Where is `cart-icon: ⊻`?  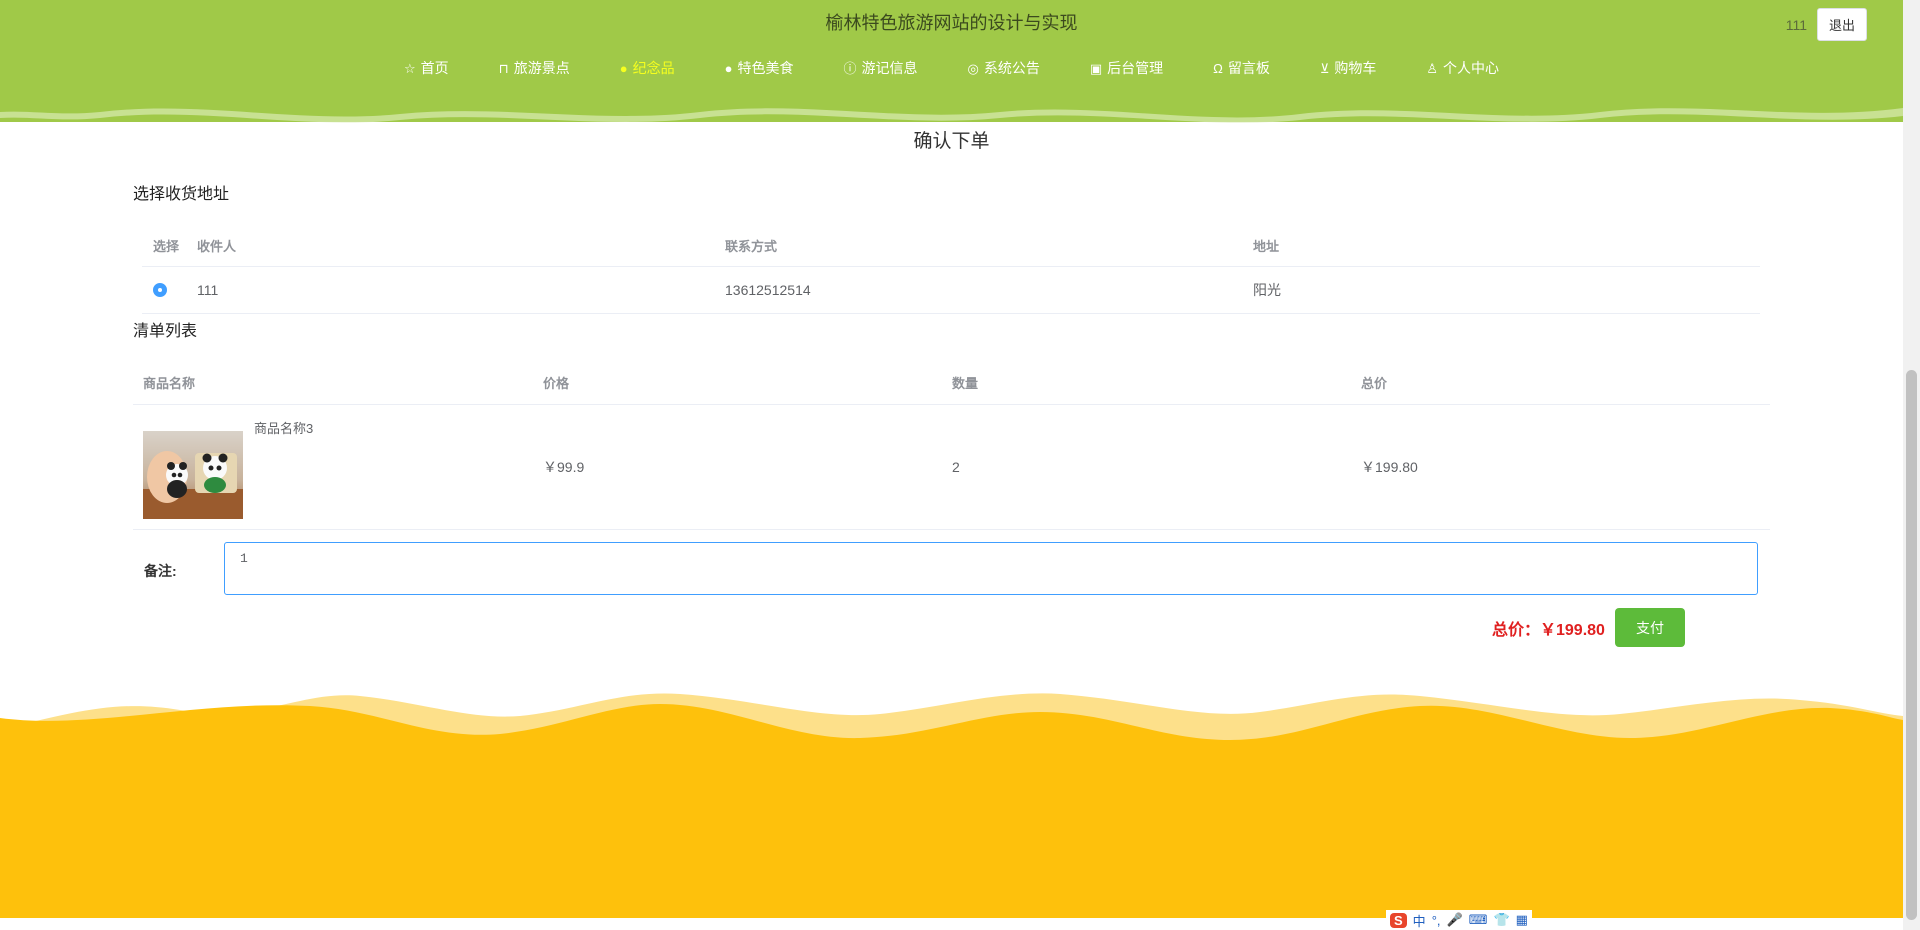 cart-icon: ⊻ is located at coordinates (1324, 68).